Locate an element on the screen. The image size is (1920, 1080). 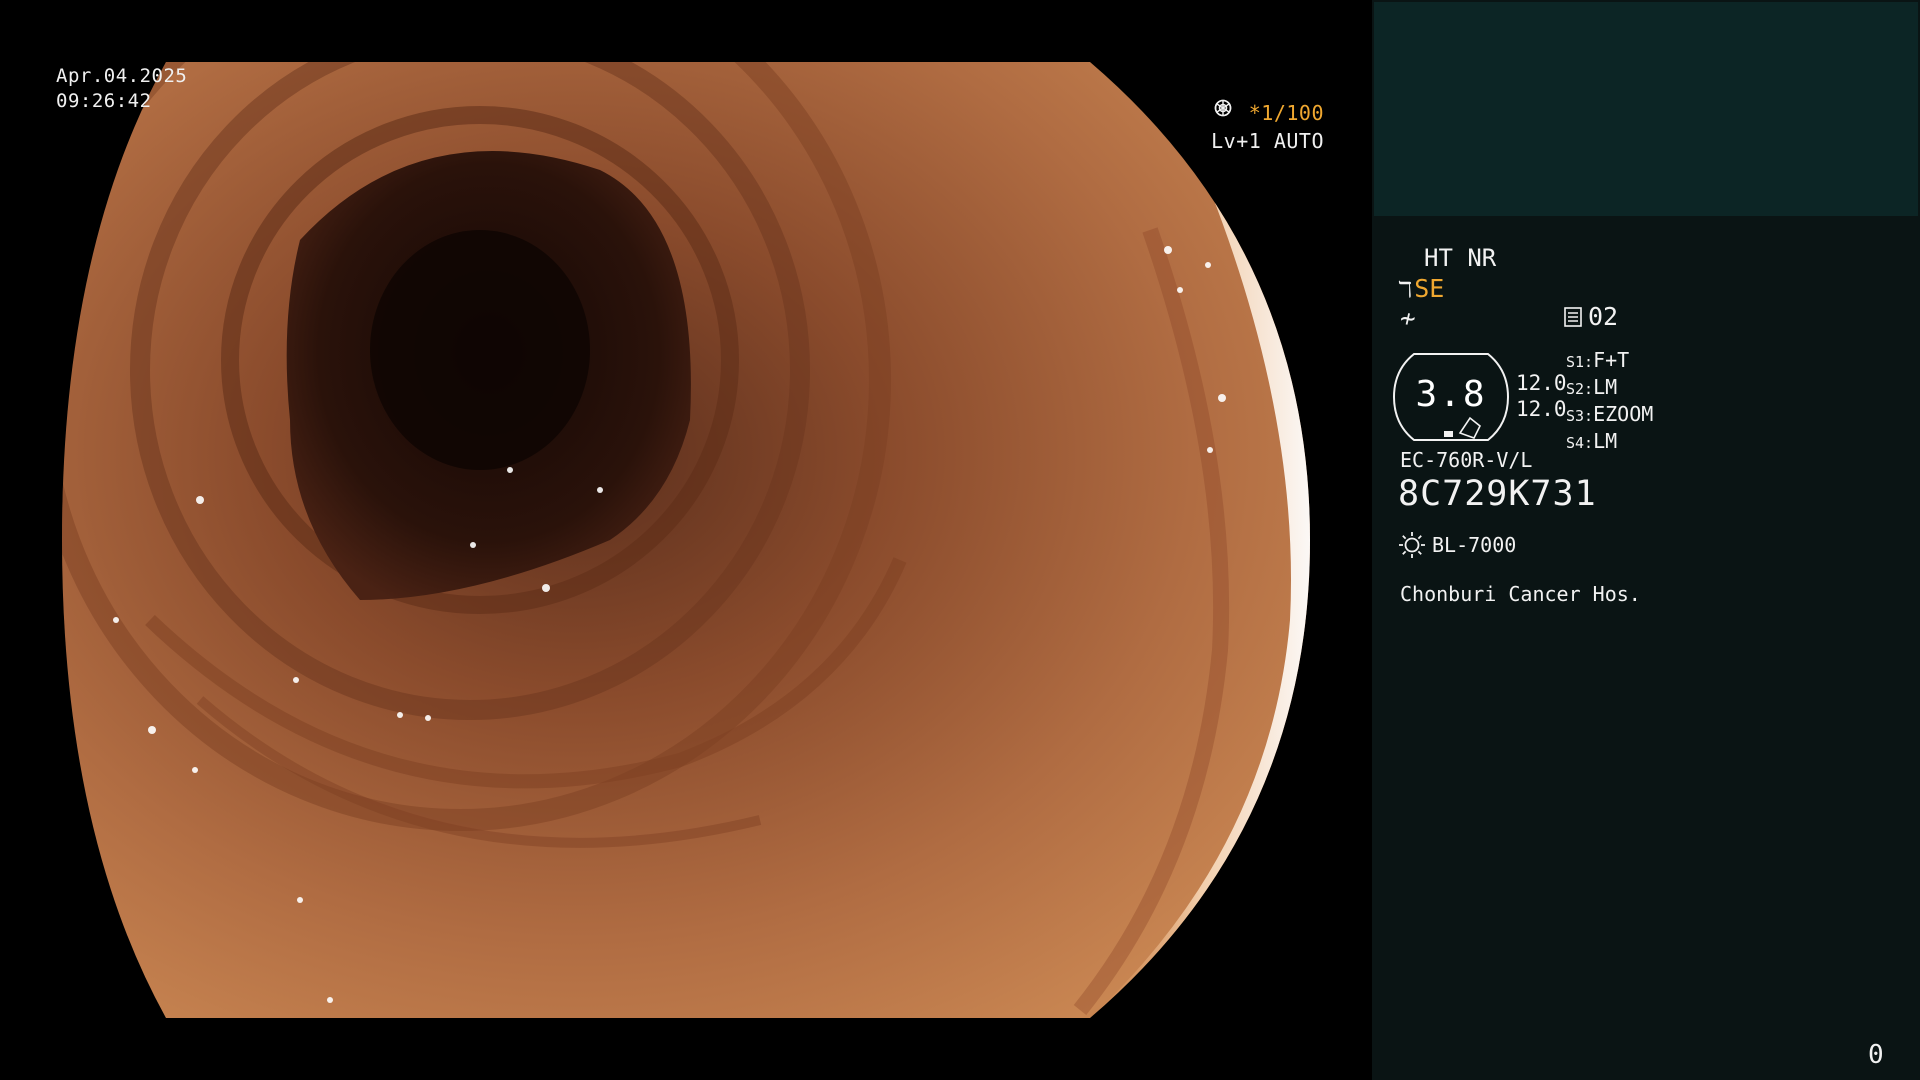
scope-serial: 8C729K731 is located at coordinates (1497, 494).